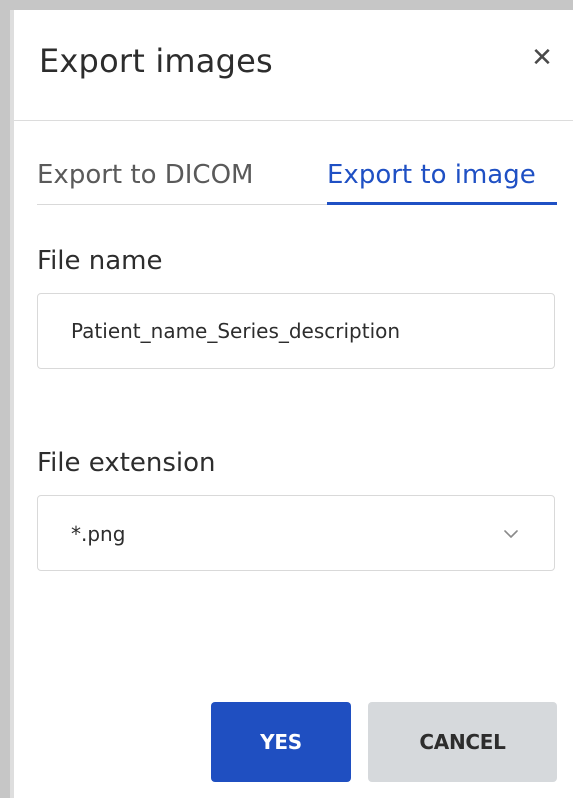 The height and width of the screenshot is (798, 573). What do you see at coordinates (296, 533) in the screenshot?
I see `file-extension-select: *.png` at bounding box center [296, 533].